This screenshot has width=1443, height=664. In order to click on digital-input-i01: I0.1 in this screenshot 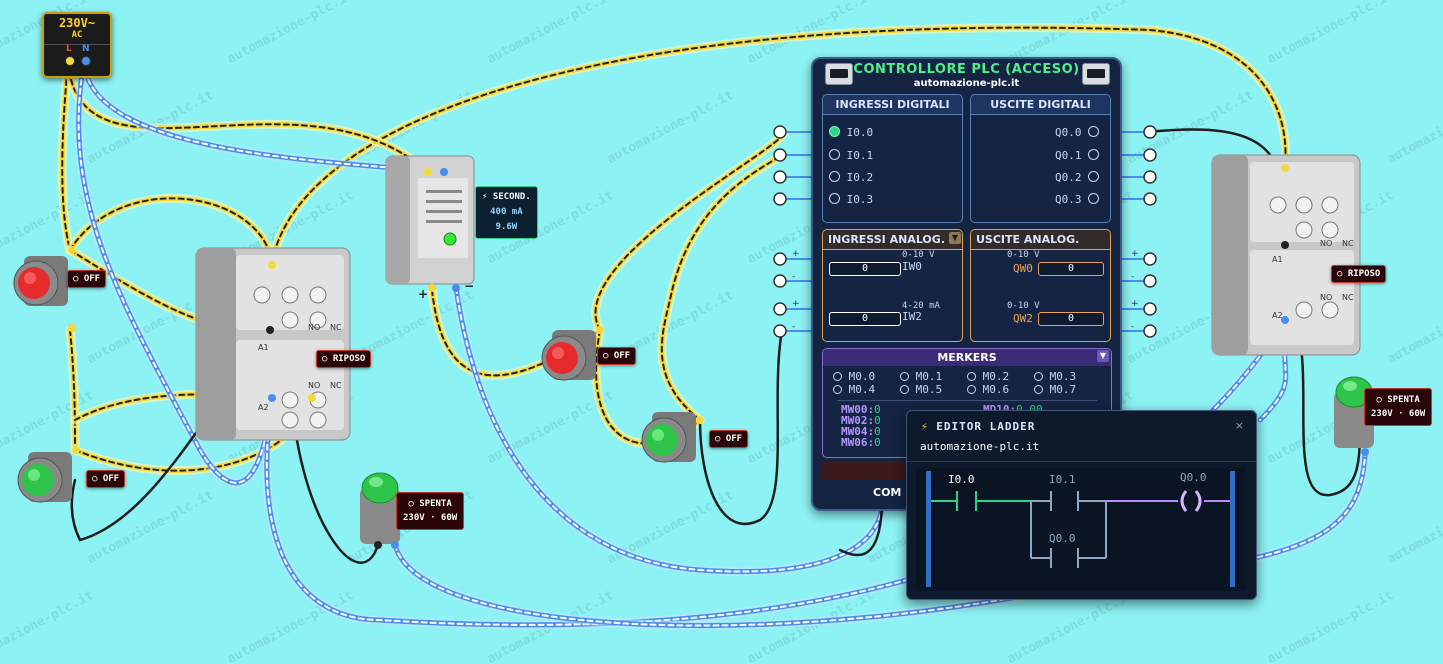, I will do `click(851, 155)`.